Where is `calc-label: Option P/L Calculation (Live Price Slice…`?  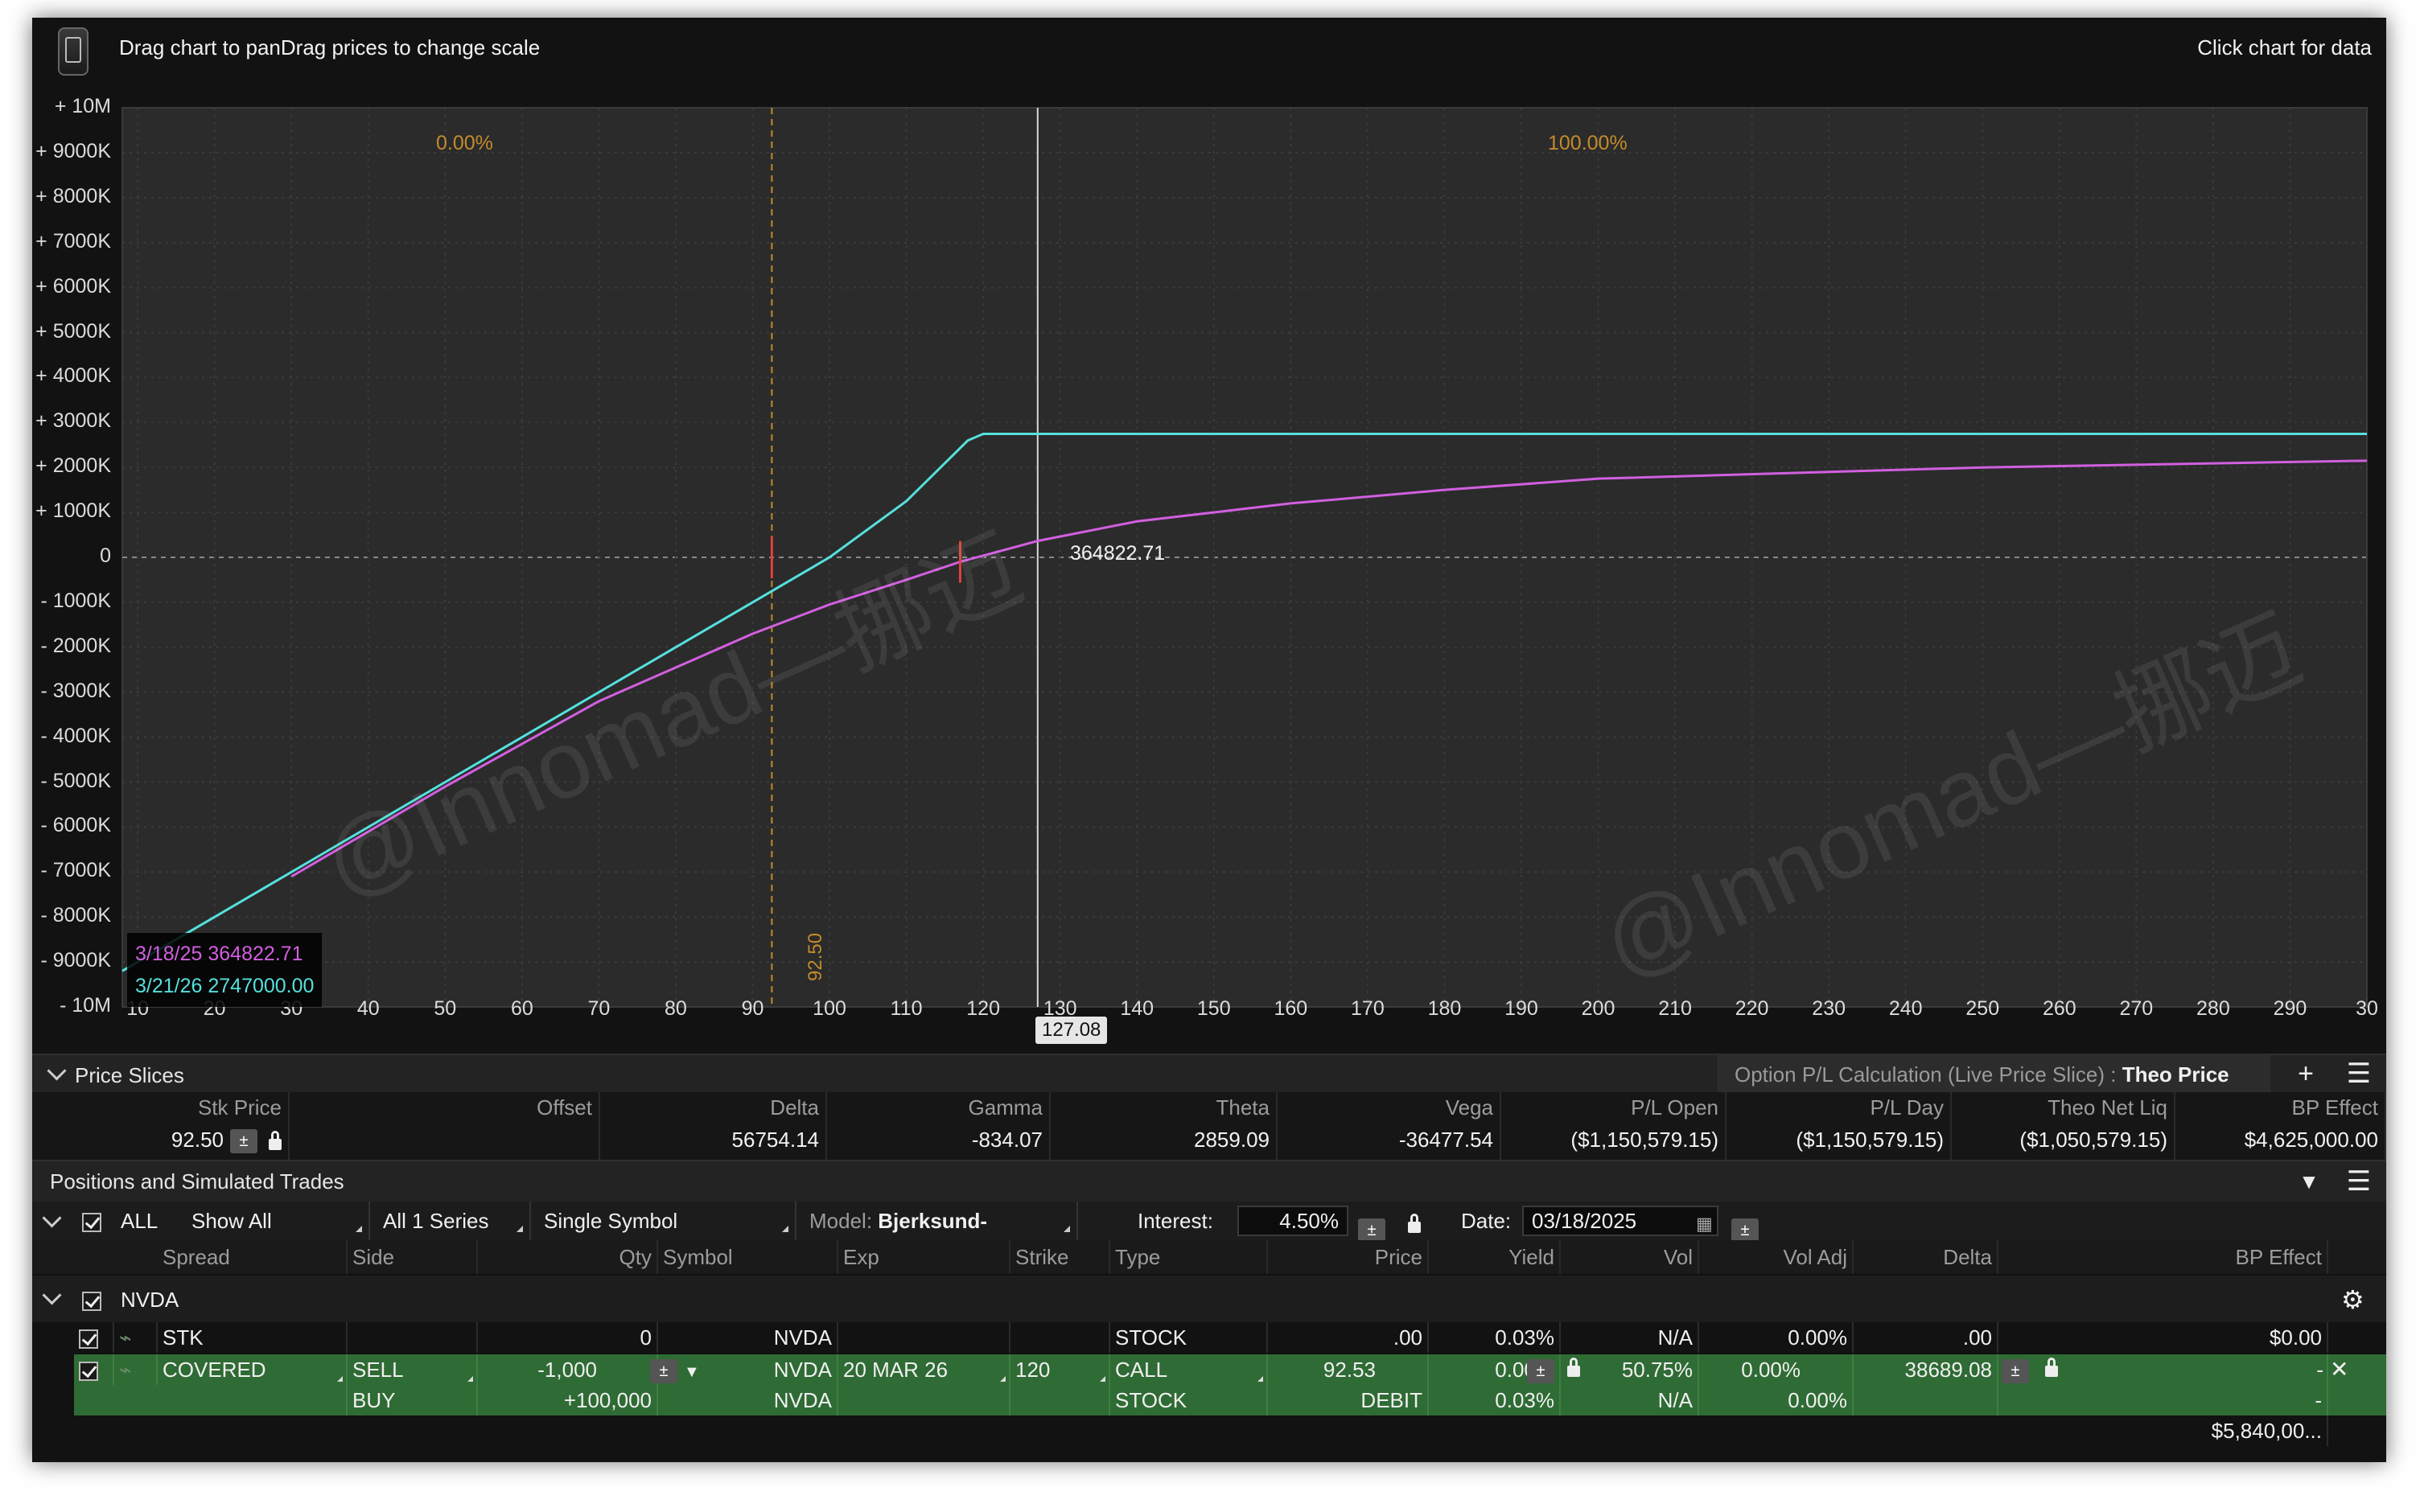
calc-label: Option P/L Calculation (Live Price Slice… is located at coordinates (1926, 1075).